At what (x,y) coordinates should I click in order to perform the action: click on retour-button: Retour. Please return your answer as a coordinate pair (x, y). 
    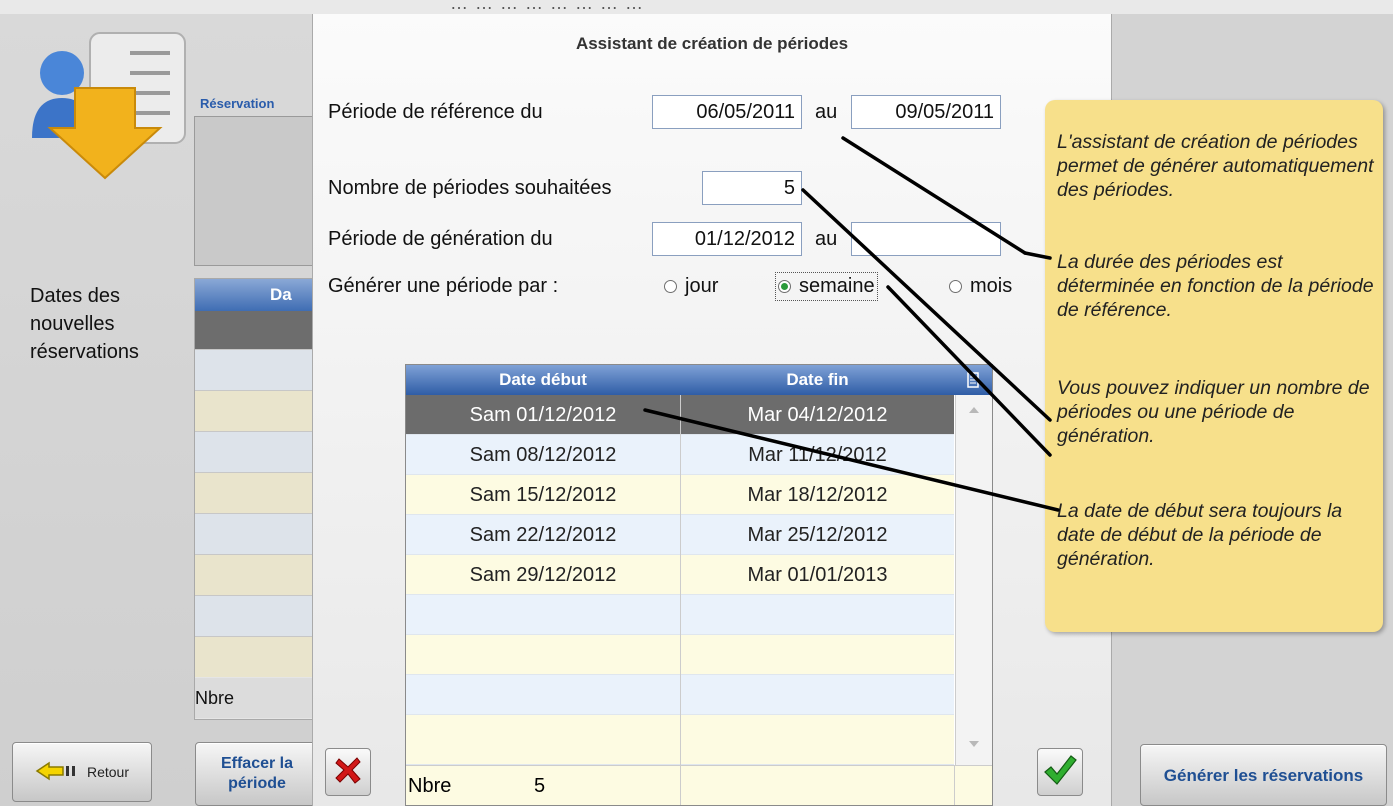
    Looking at the image, I should click on (82, 772).